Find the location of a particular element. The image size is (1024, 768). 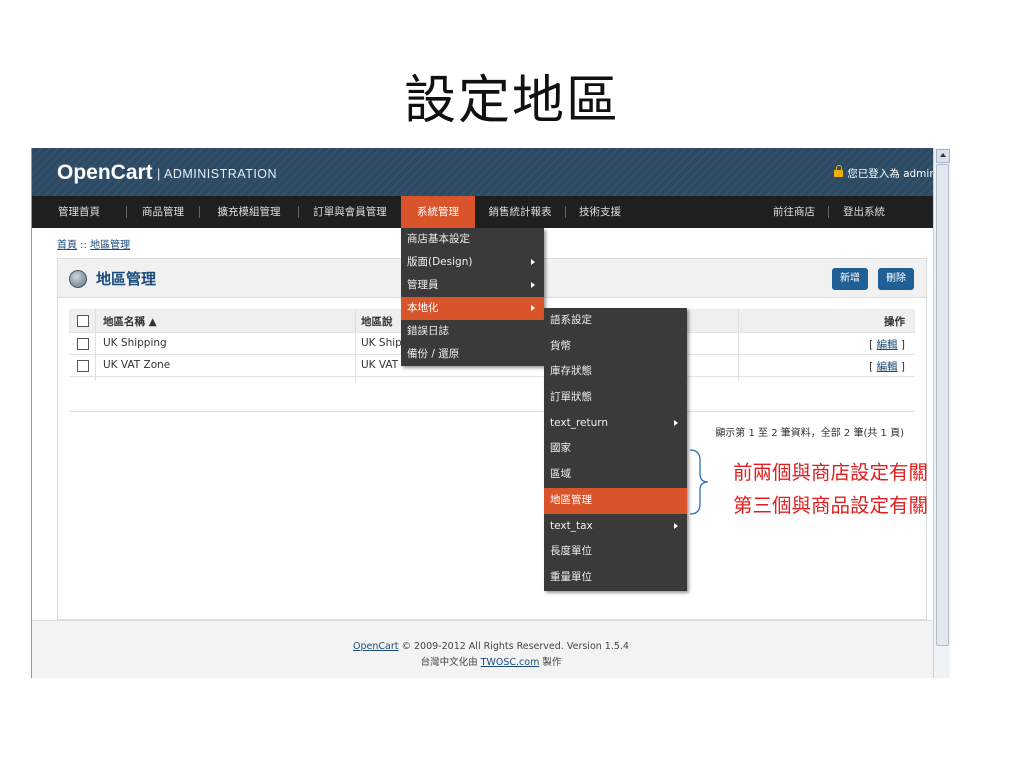

menu-catalog: 商品管理 is located at coordinates (163, 212).